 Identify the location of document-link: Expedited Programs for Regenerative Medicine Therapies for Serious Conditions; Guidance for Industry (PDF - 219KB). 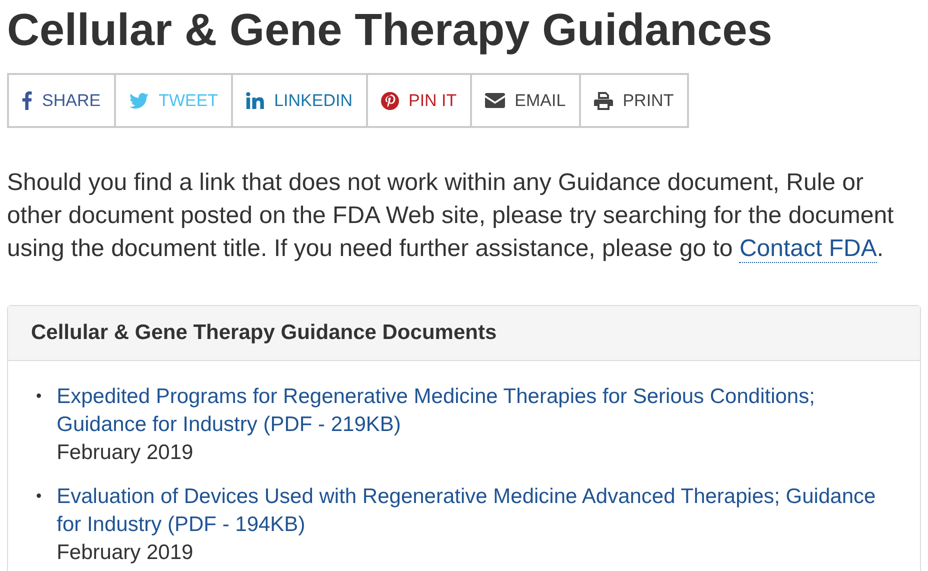
(474, 411).